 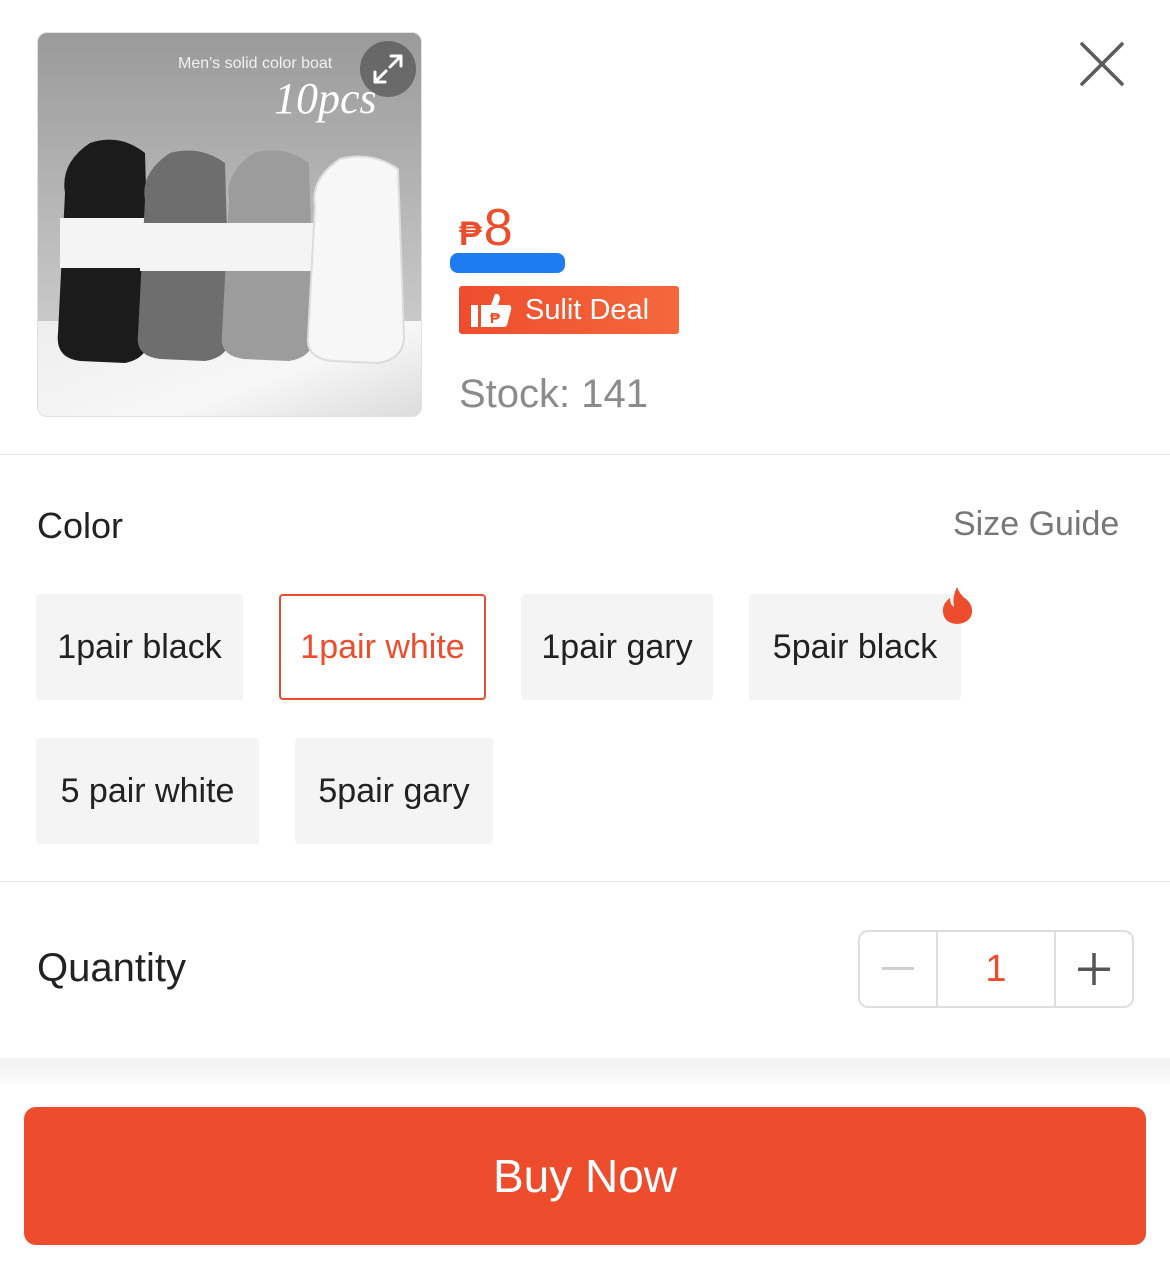 I want to click on color-option-5pair-white: 5 pair white, so click(x=147, y=791).